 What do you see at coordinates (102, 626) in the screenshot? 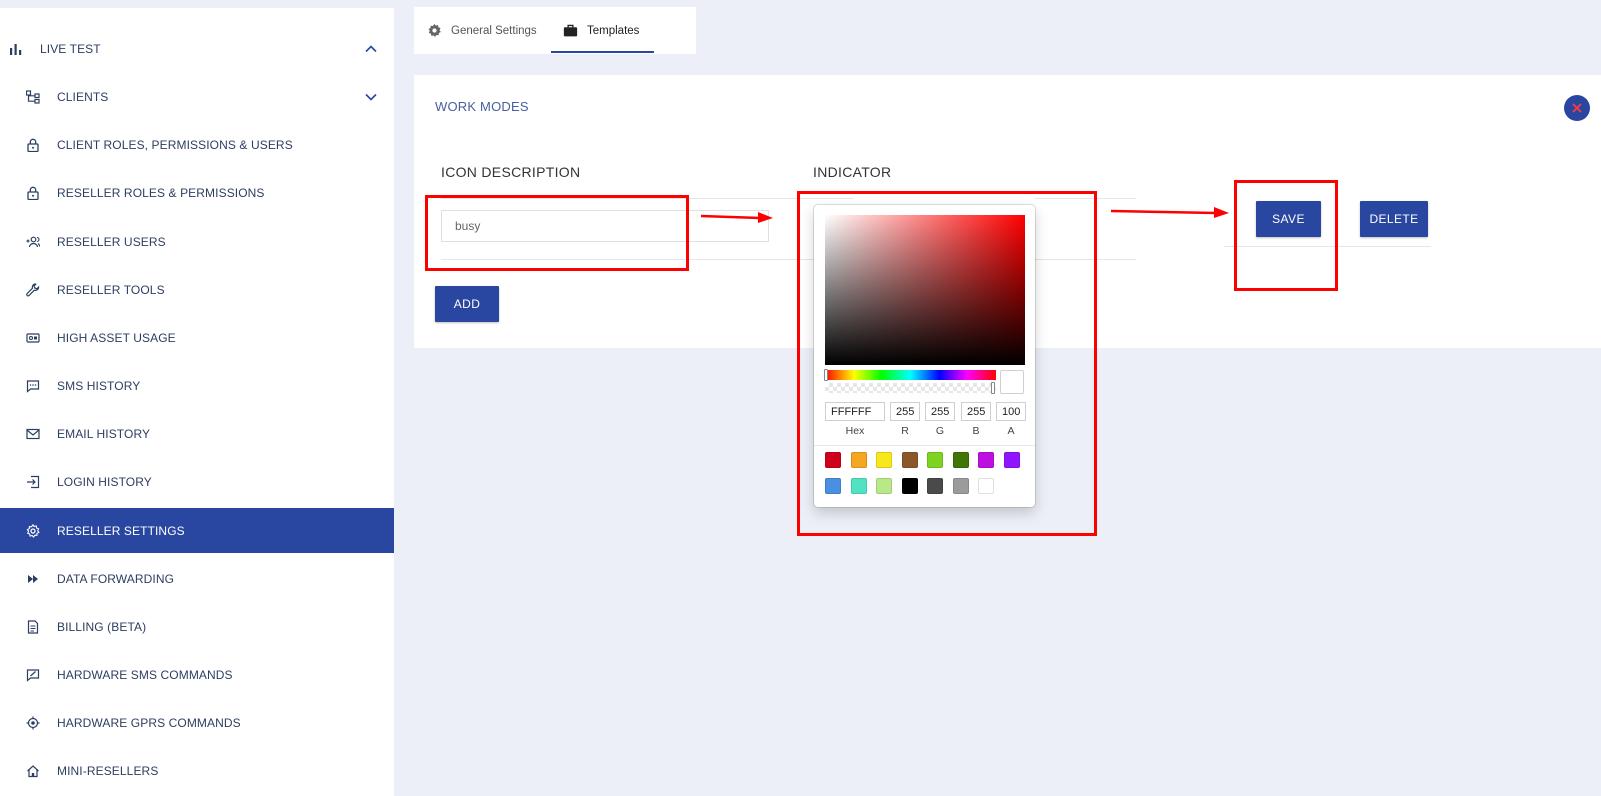
I see `sidebar-item-label: BILLING (BETA)` at bounding box center [102, 626].